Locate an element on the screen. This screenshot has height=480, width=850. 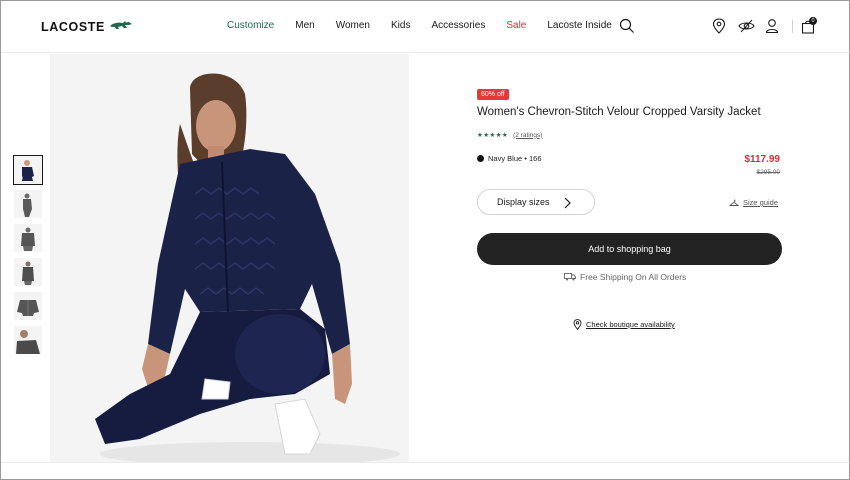
shipping-text: Free Shipping On All Orders is located at coordinates (633, 277).